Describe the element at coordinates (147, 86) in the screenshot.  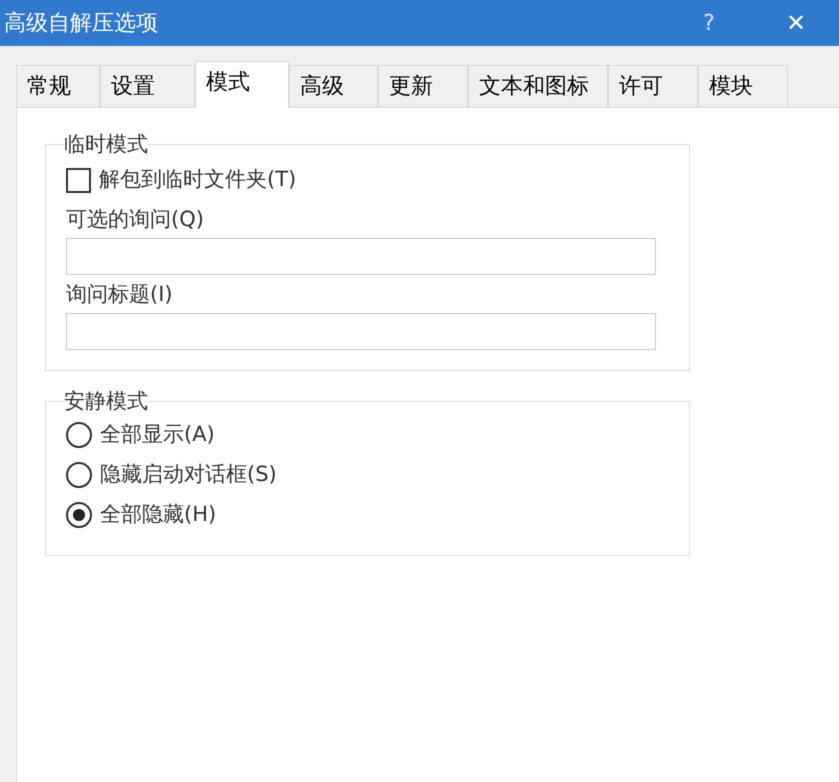
I see `tab: 设置` at that location.